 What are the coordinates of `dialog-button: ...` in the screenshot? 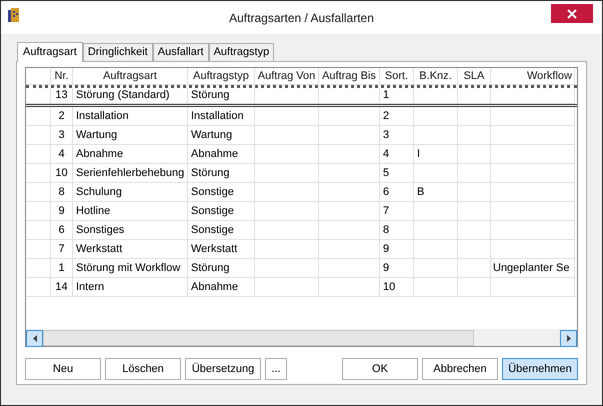 It's located at (276, 369).